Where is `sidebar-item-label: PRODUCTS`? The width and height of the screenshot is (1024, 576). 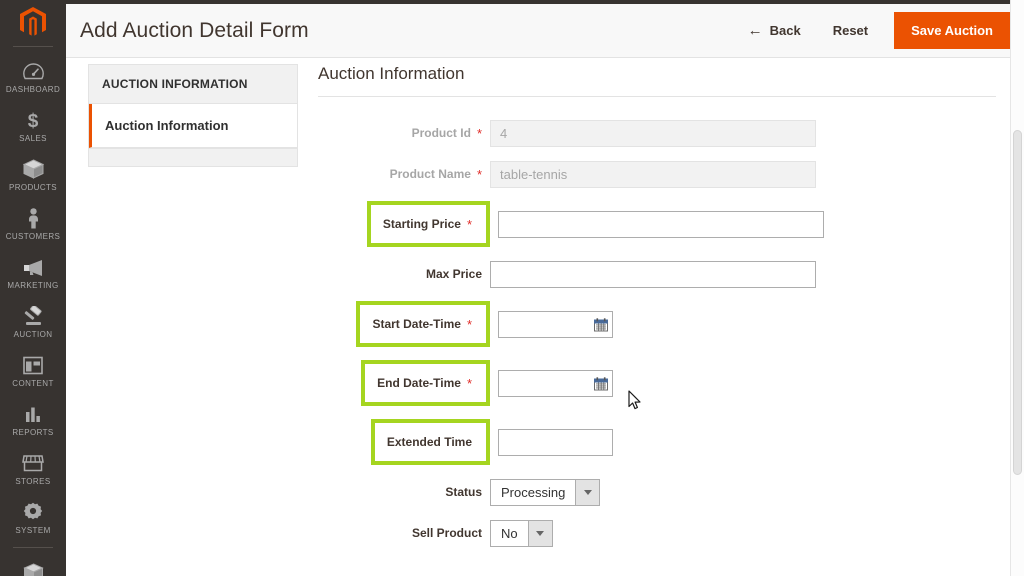
sidebar-item-label: PRODUCTS is located at coordinates (33, 187).